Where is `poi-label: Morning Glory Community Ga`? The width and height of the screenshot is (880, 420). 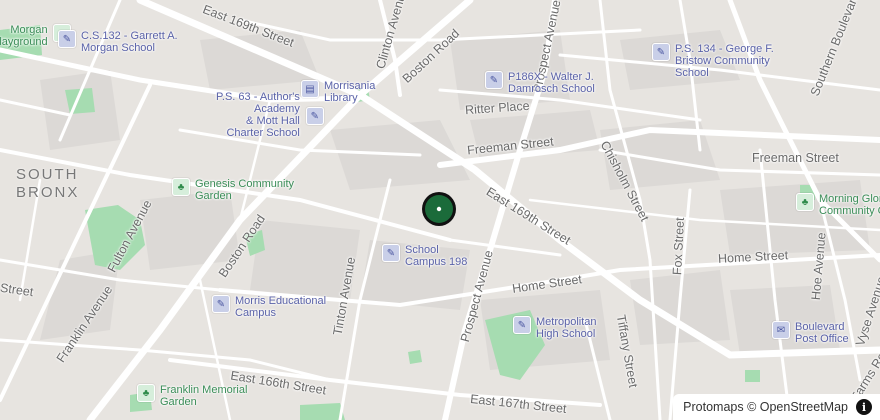 poi-label: Morning Glory Community Ga is located at coordinates (849, 205).